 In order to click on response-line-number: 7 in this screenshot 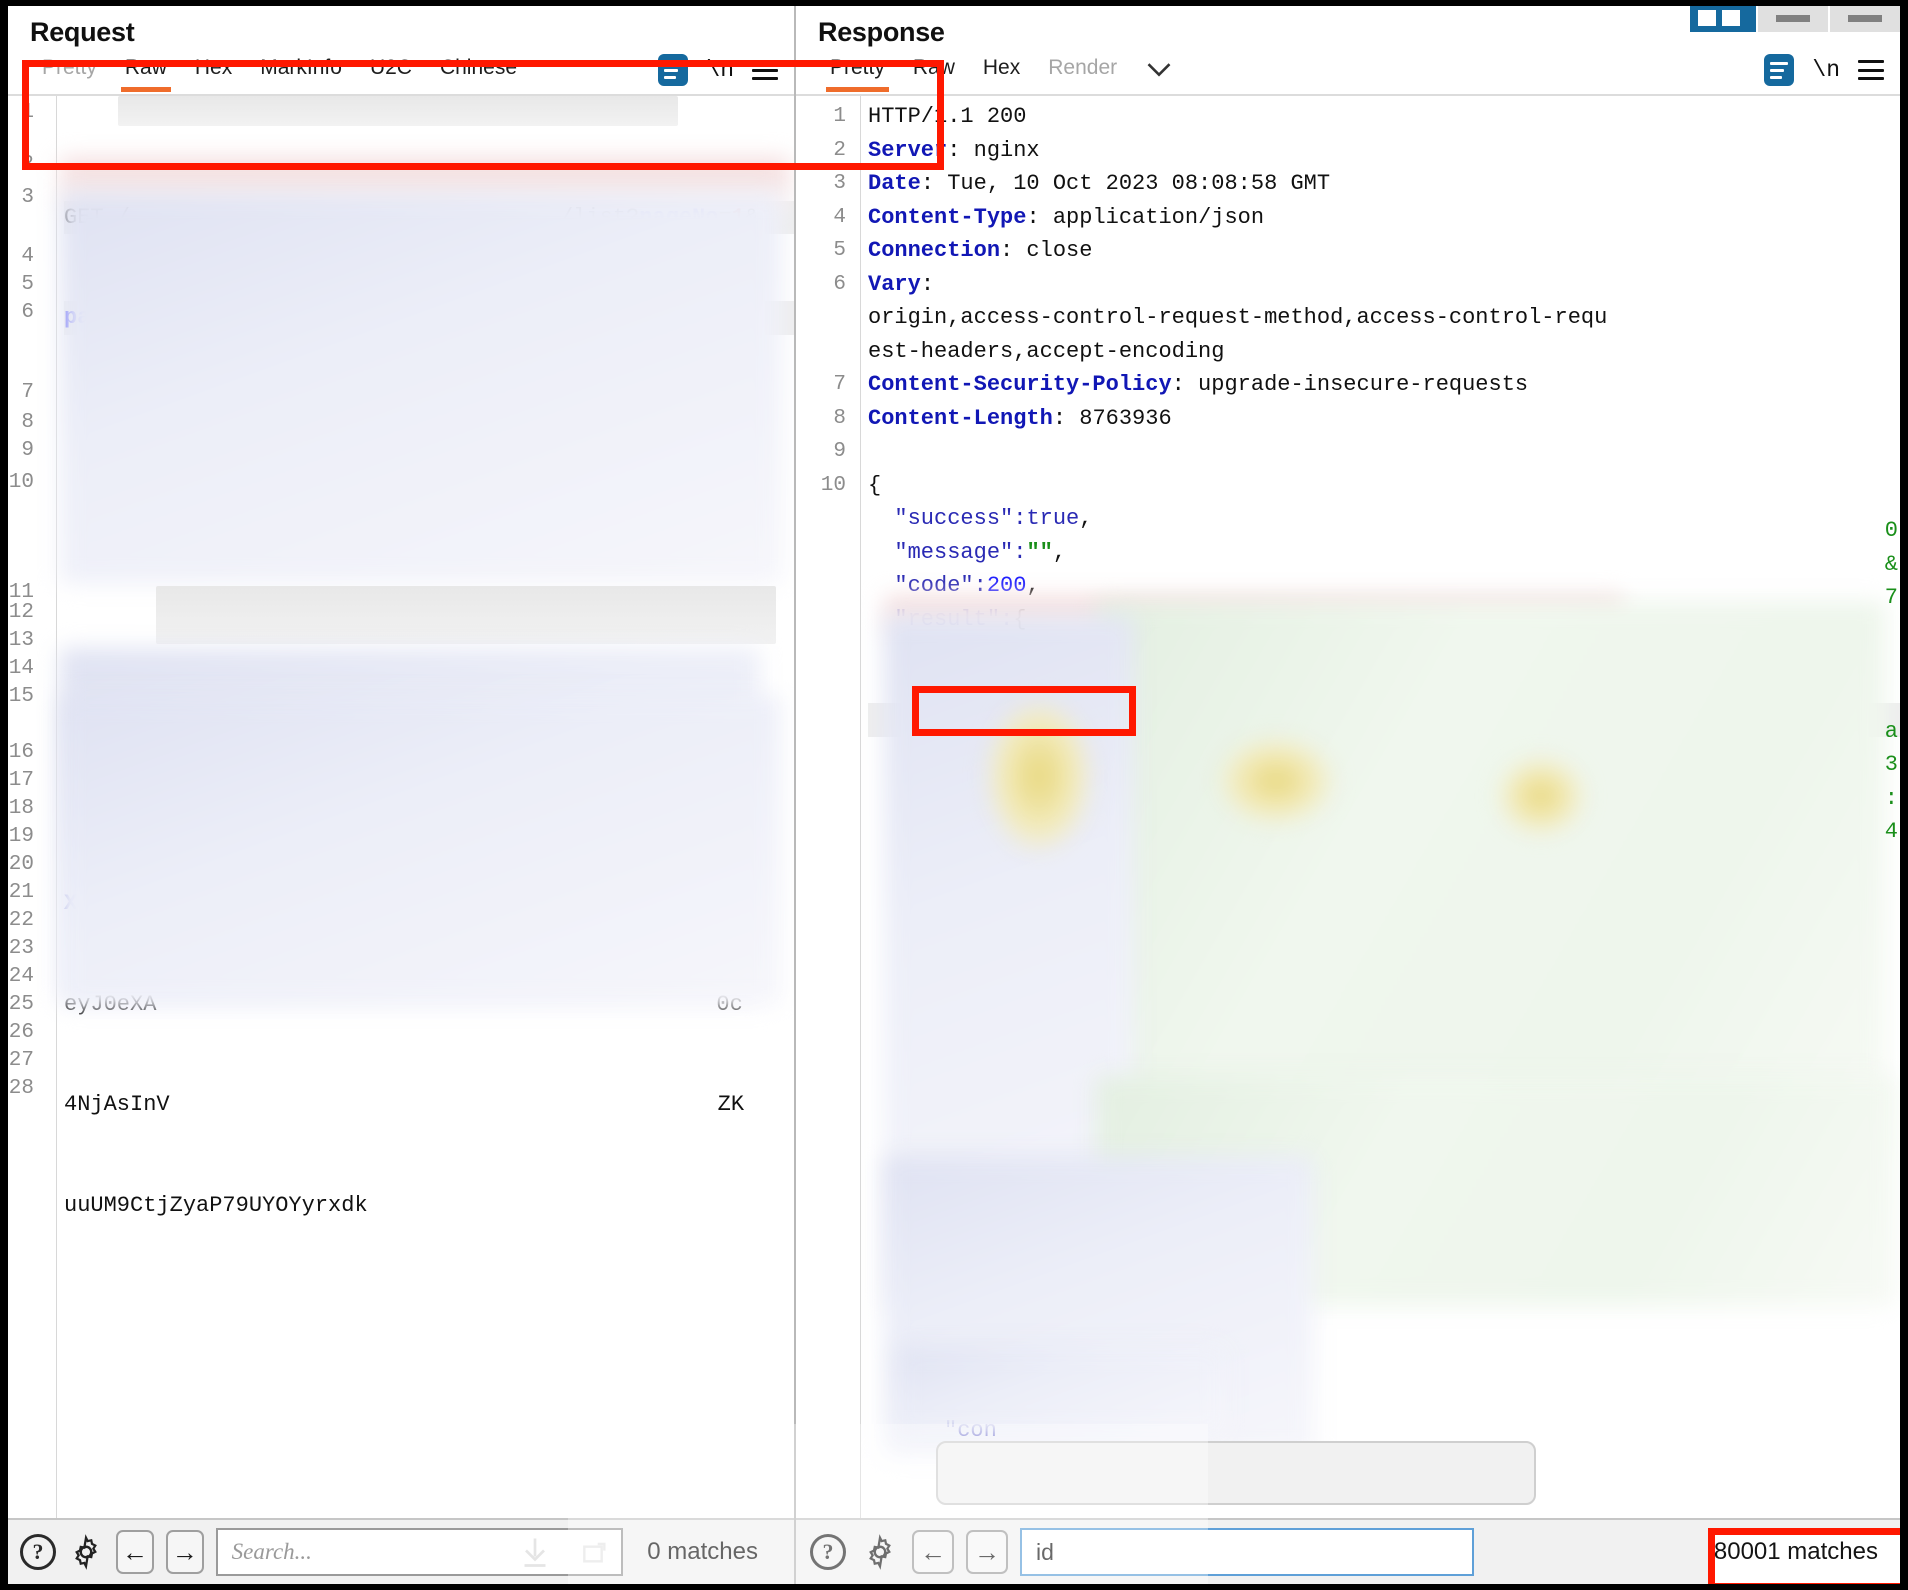, I will do `click(839, 384)`.